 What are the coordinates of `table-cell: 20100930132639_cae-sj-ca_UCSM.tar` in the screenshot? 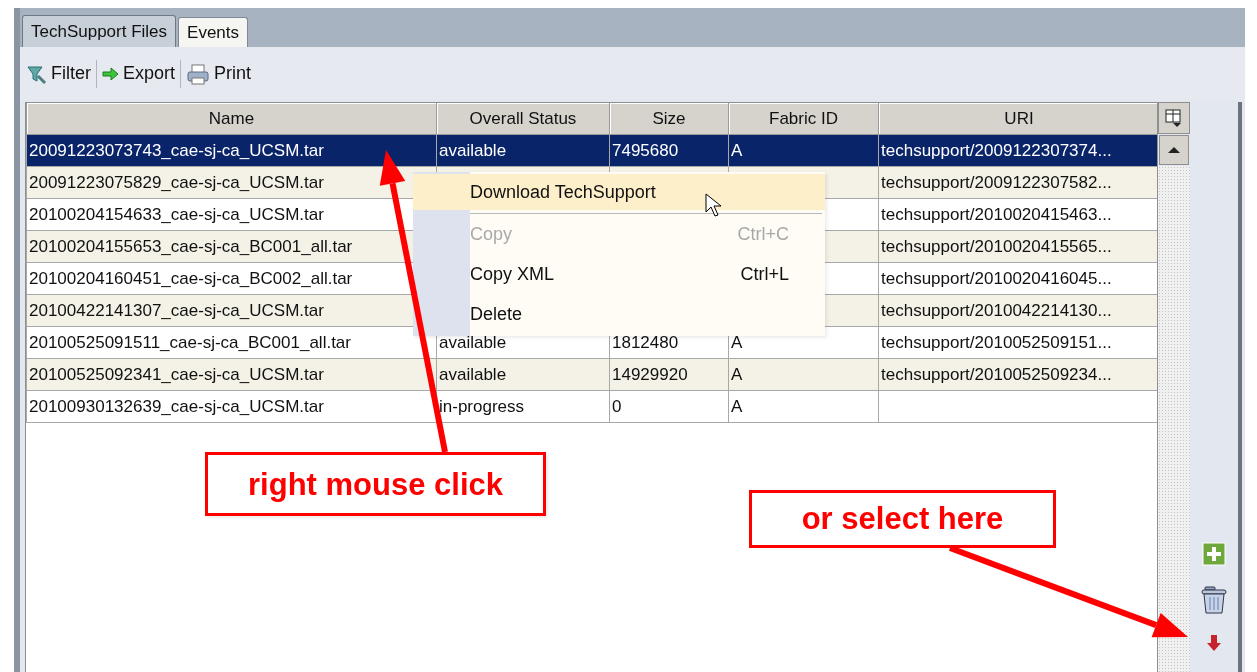 It's located at (231, 406).